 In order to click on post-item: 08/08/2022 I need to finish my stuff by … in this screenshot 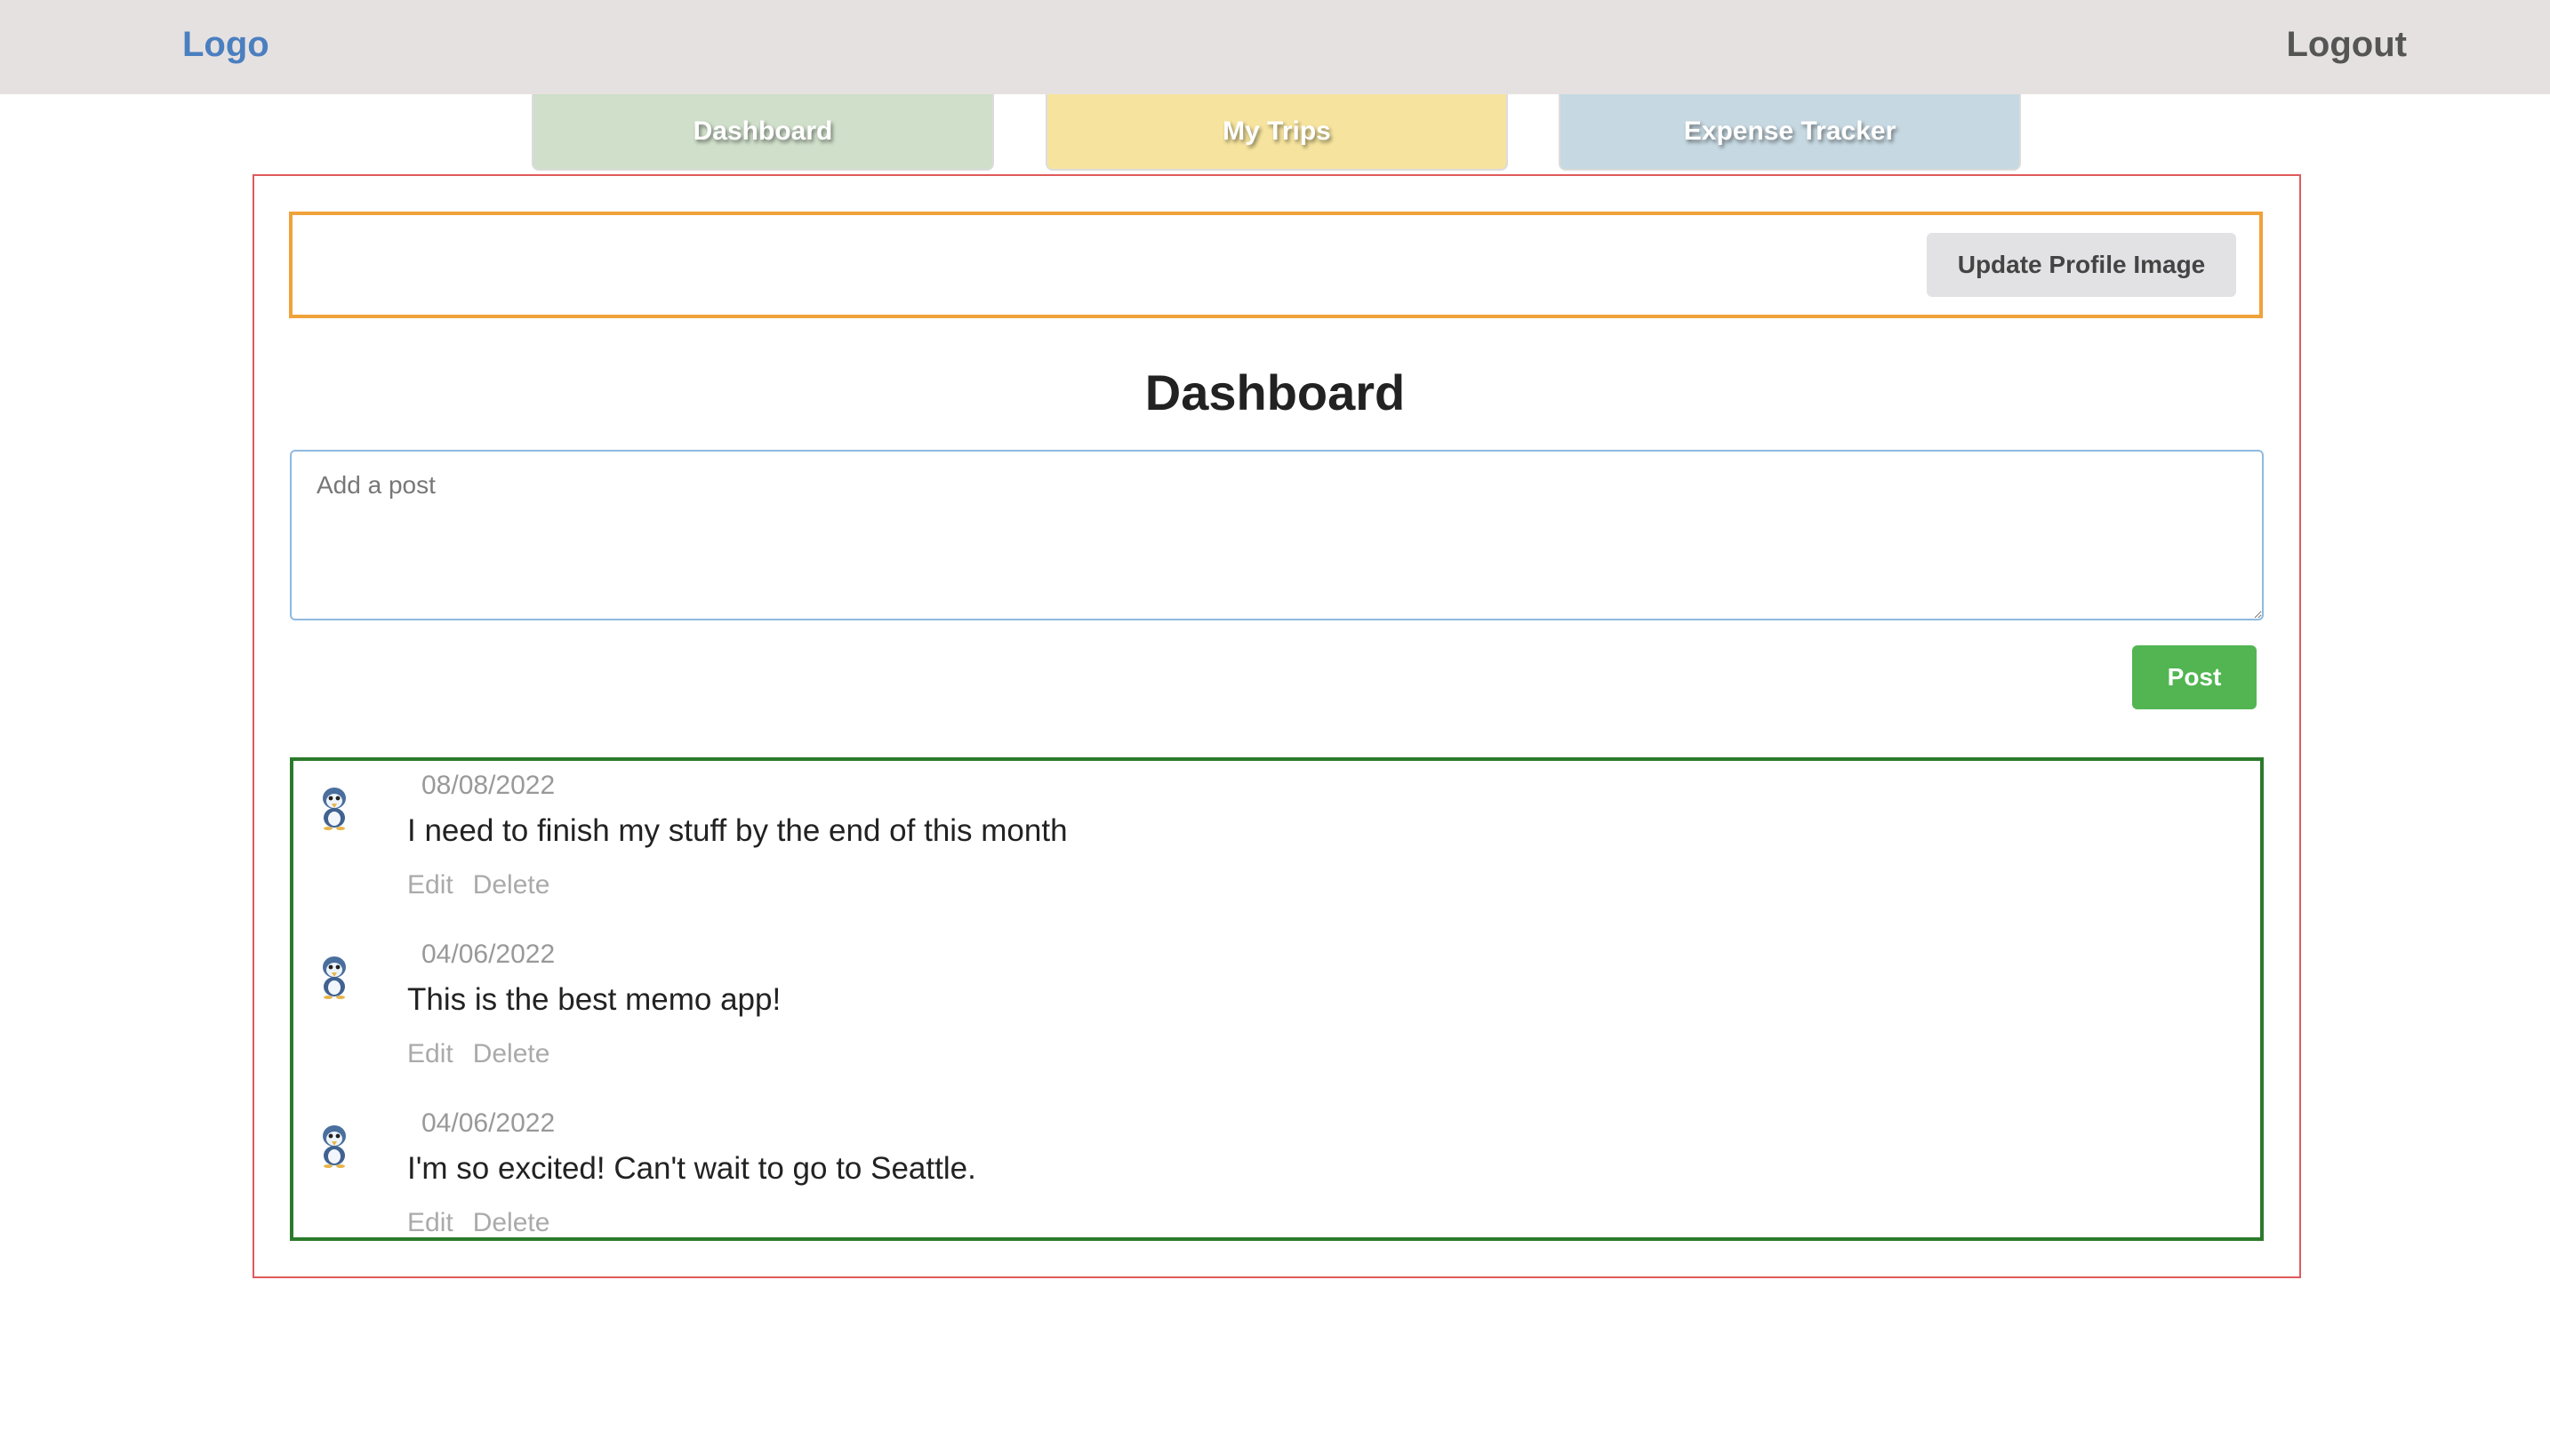, I will do `click(1276, 845)`.